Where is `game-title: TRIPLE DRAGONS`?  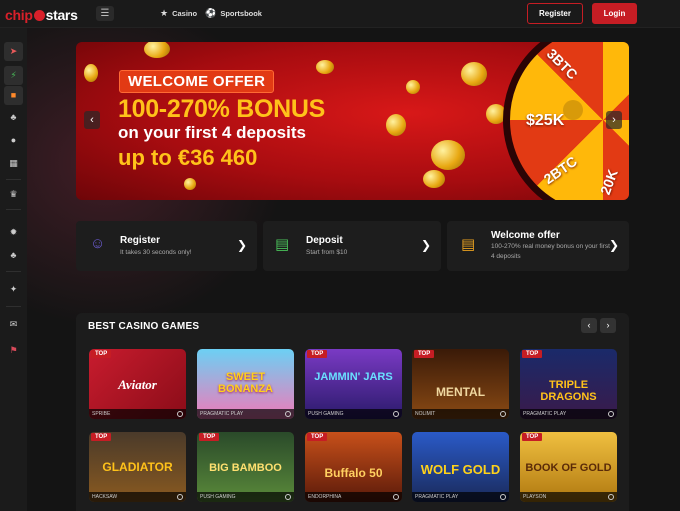 game-title: TRIPLE DRAGONS is located at coordinates (568, 391).